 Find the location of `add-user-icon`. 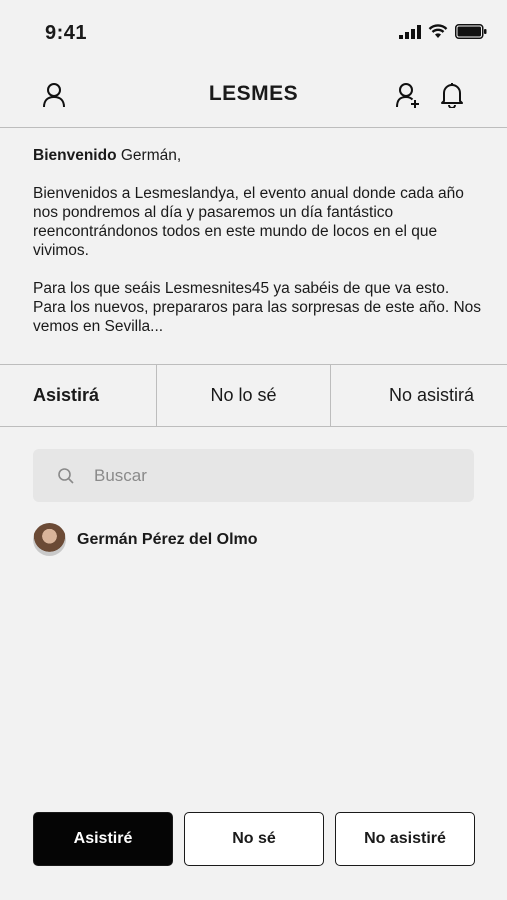

add-user-icon is located at coordinates (407, 95).